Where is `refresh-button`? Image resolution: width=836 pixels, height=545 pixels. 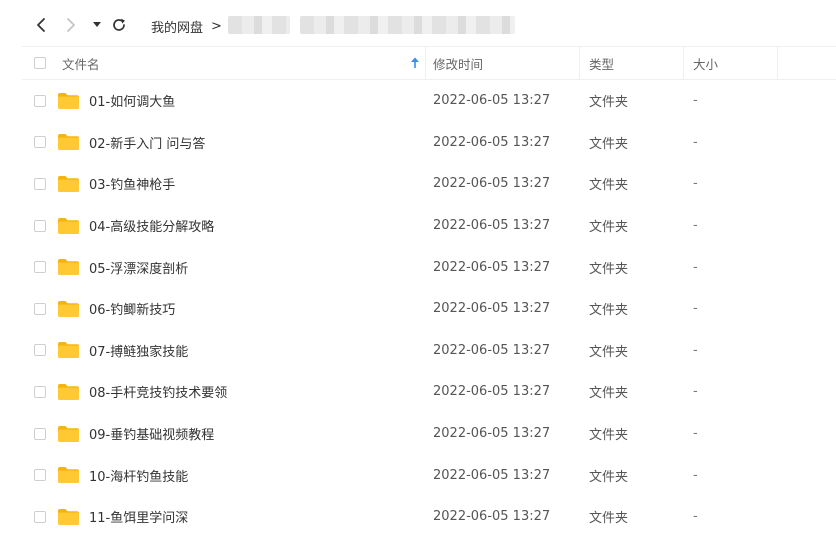 refresh-button is located at coordinates (119, 25).